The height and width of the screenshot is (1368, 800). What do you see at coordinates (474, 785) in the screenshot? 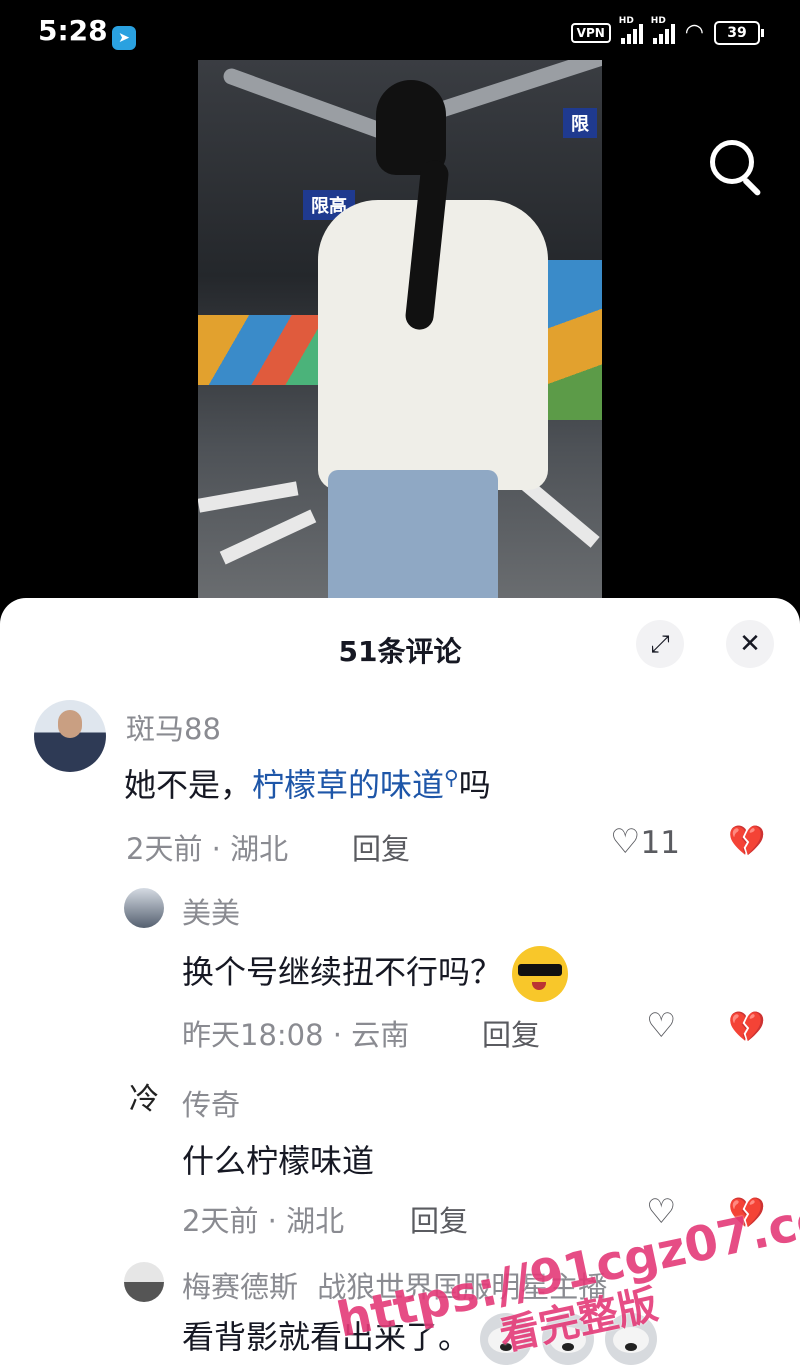
I see `comment-text-part: 吗` at bounding box center [474, 785].